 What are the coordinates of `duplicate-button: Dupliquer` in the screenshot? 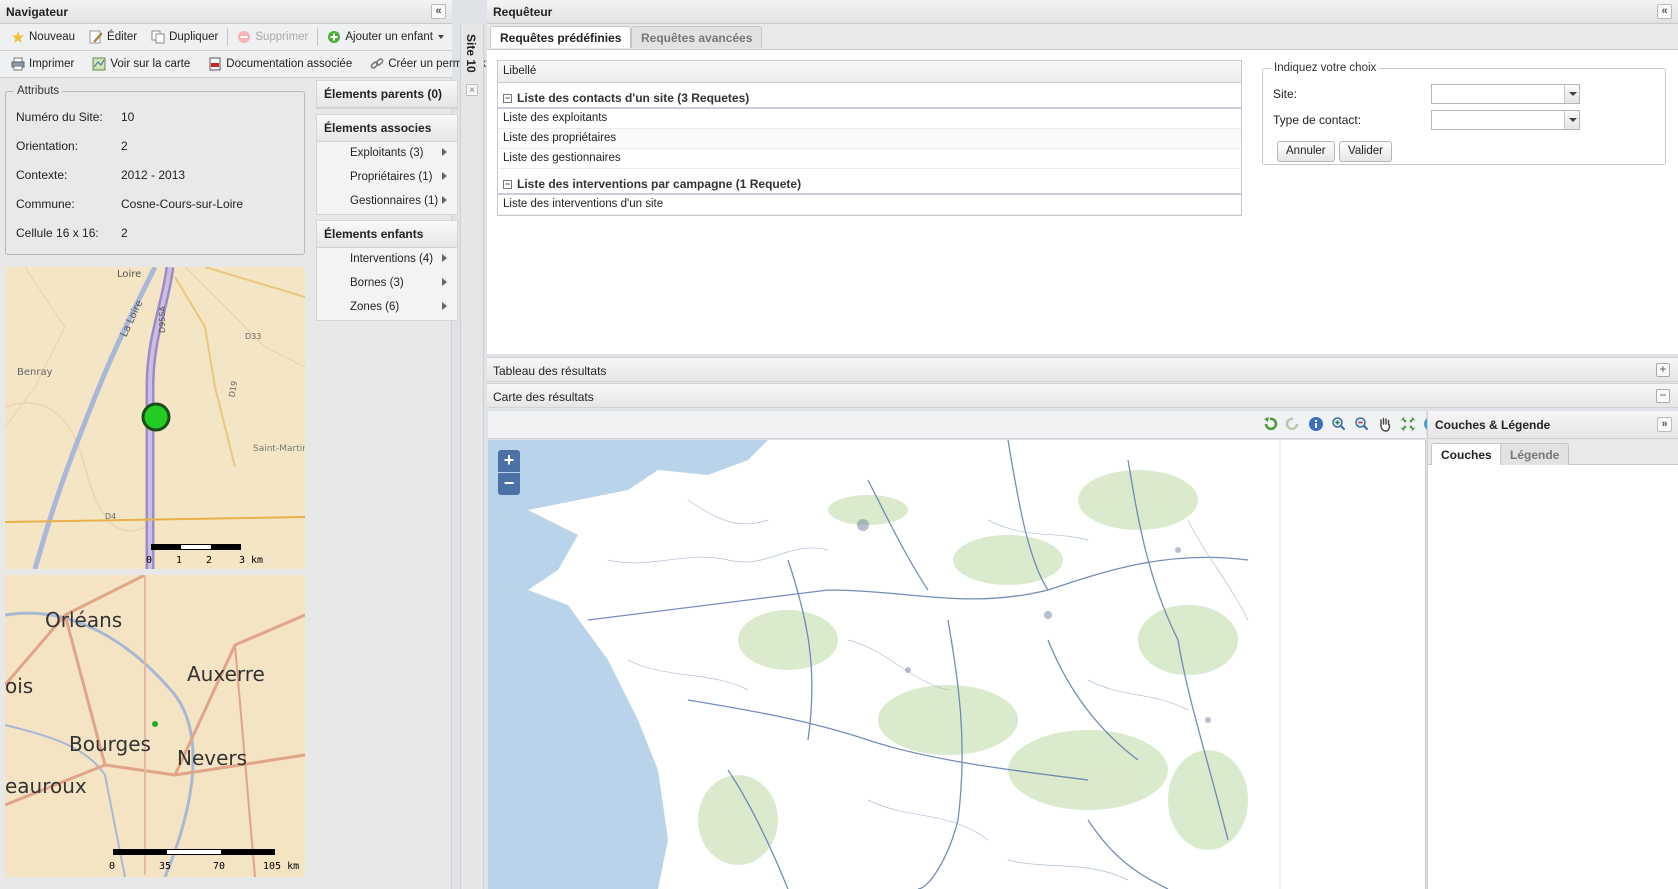 It's located at (184, 37).